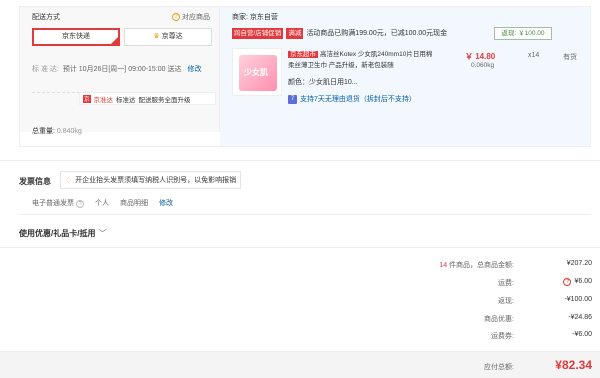 This screenshot has width=600, height=378. I want to click on goods-count: 14, so click(443, 265).